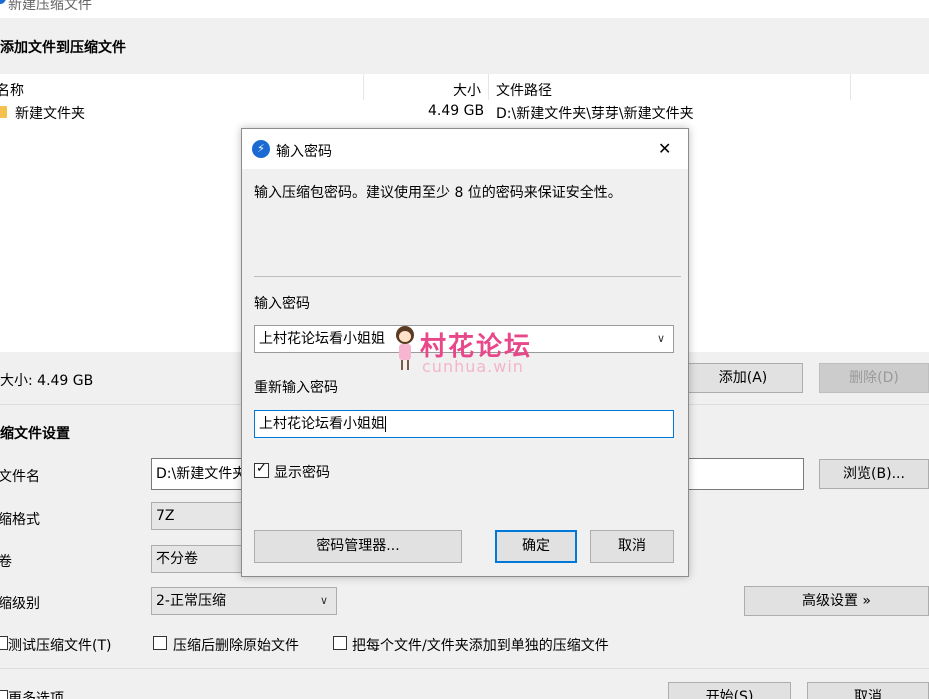 The image size is (929, 699). I want to click on test-archive-label: 测试压缩文件(T), so click(60, 646).